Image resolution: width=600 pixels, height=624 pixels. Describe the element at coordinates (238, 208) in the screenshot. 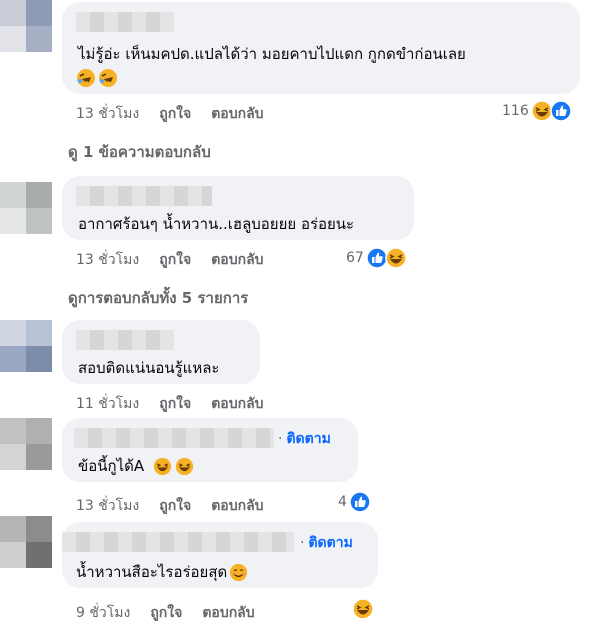

I see `comment-bubble: อากาศร้อนๆ น้ำหวาน..เฮลูบอยยย อร่อยนะ` at that location.